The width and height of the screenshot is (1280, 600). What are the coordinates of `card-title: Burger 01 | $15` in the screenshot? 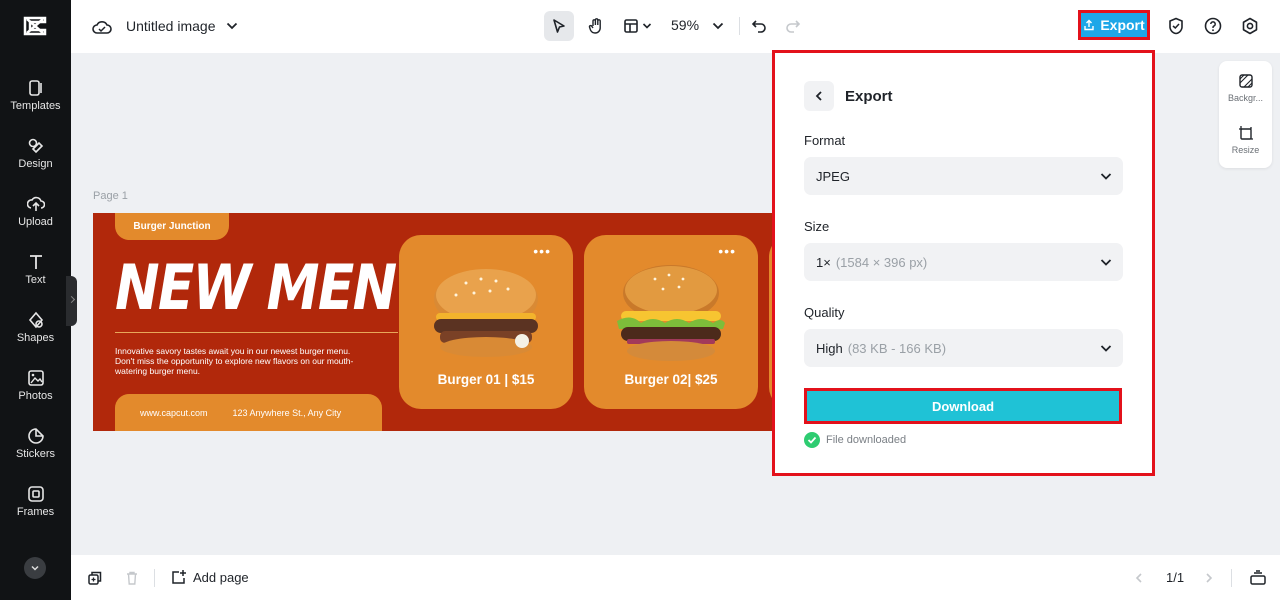 It's located at (486, 379).